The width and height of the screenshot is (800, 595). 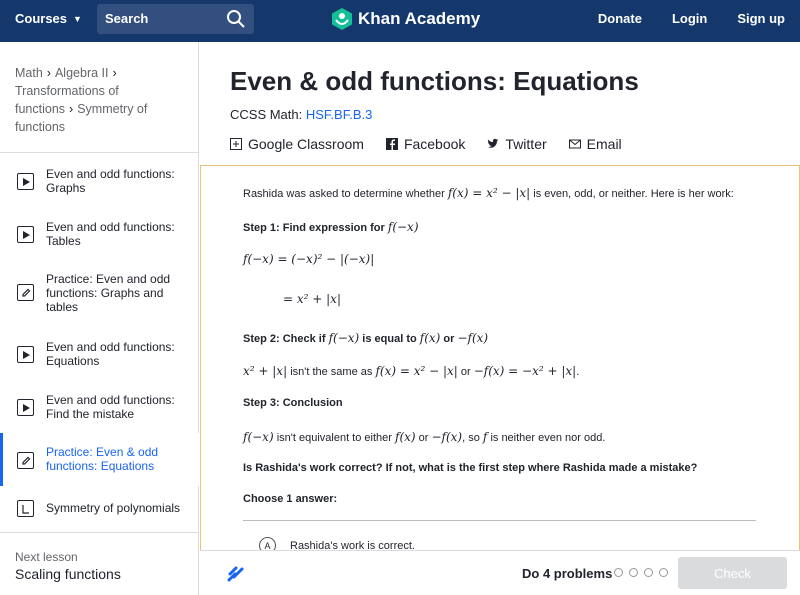 I want to click on choice-a-label: Rashida's work is correct., so click(x=352, y=545).